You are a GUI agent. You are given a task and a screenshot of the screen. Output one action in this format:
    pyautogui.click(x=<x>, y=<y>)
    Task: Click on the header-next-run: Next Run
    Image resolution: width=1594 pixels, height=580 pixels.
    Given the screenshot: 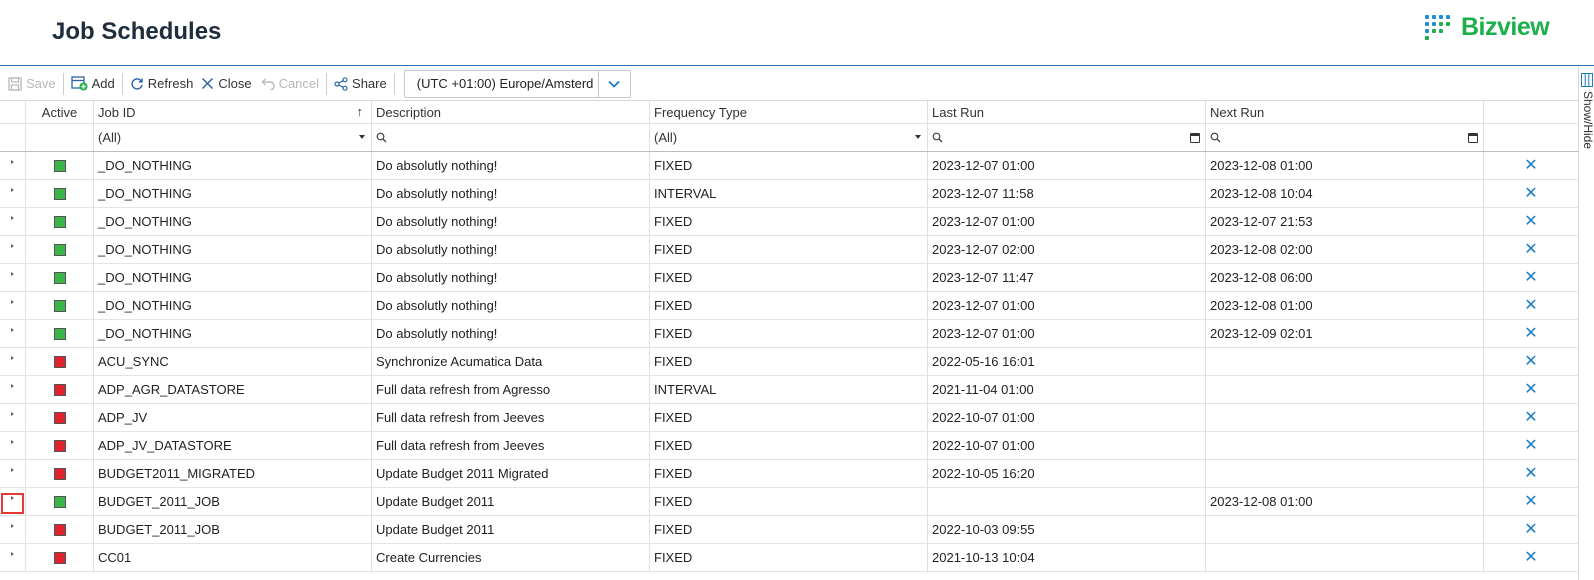 What is the action you would take?
    pyautogui.click(x=1345, y=112)
    